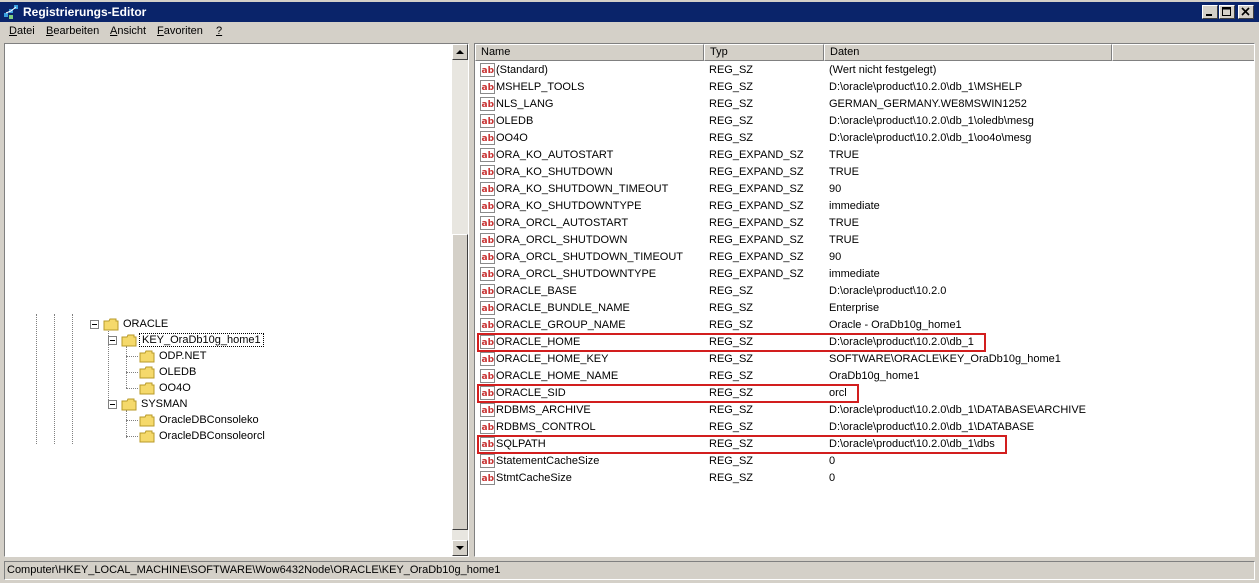 The height and width of the screenshot is (583, 1259). What do you see at coordinates (22, 31) in the screenshot?
I see `menu-datei: Datei` at bounding box center [22, 31].